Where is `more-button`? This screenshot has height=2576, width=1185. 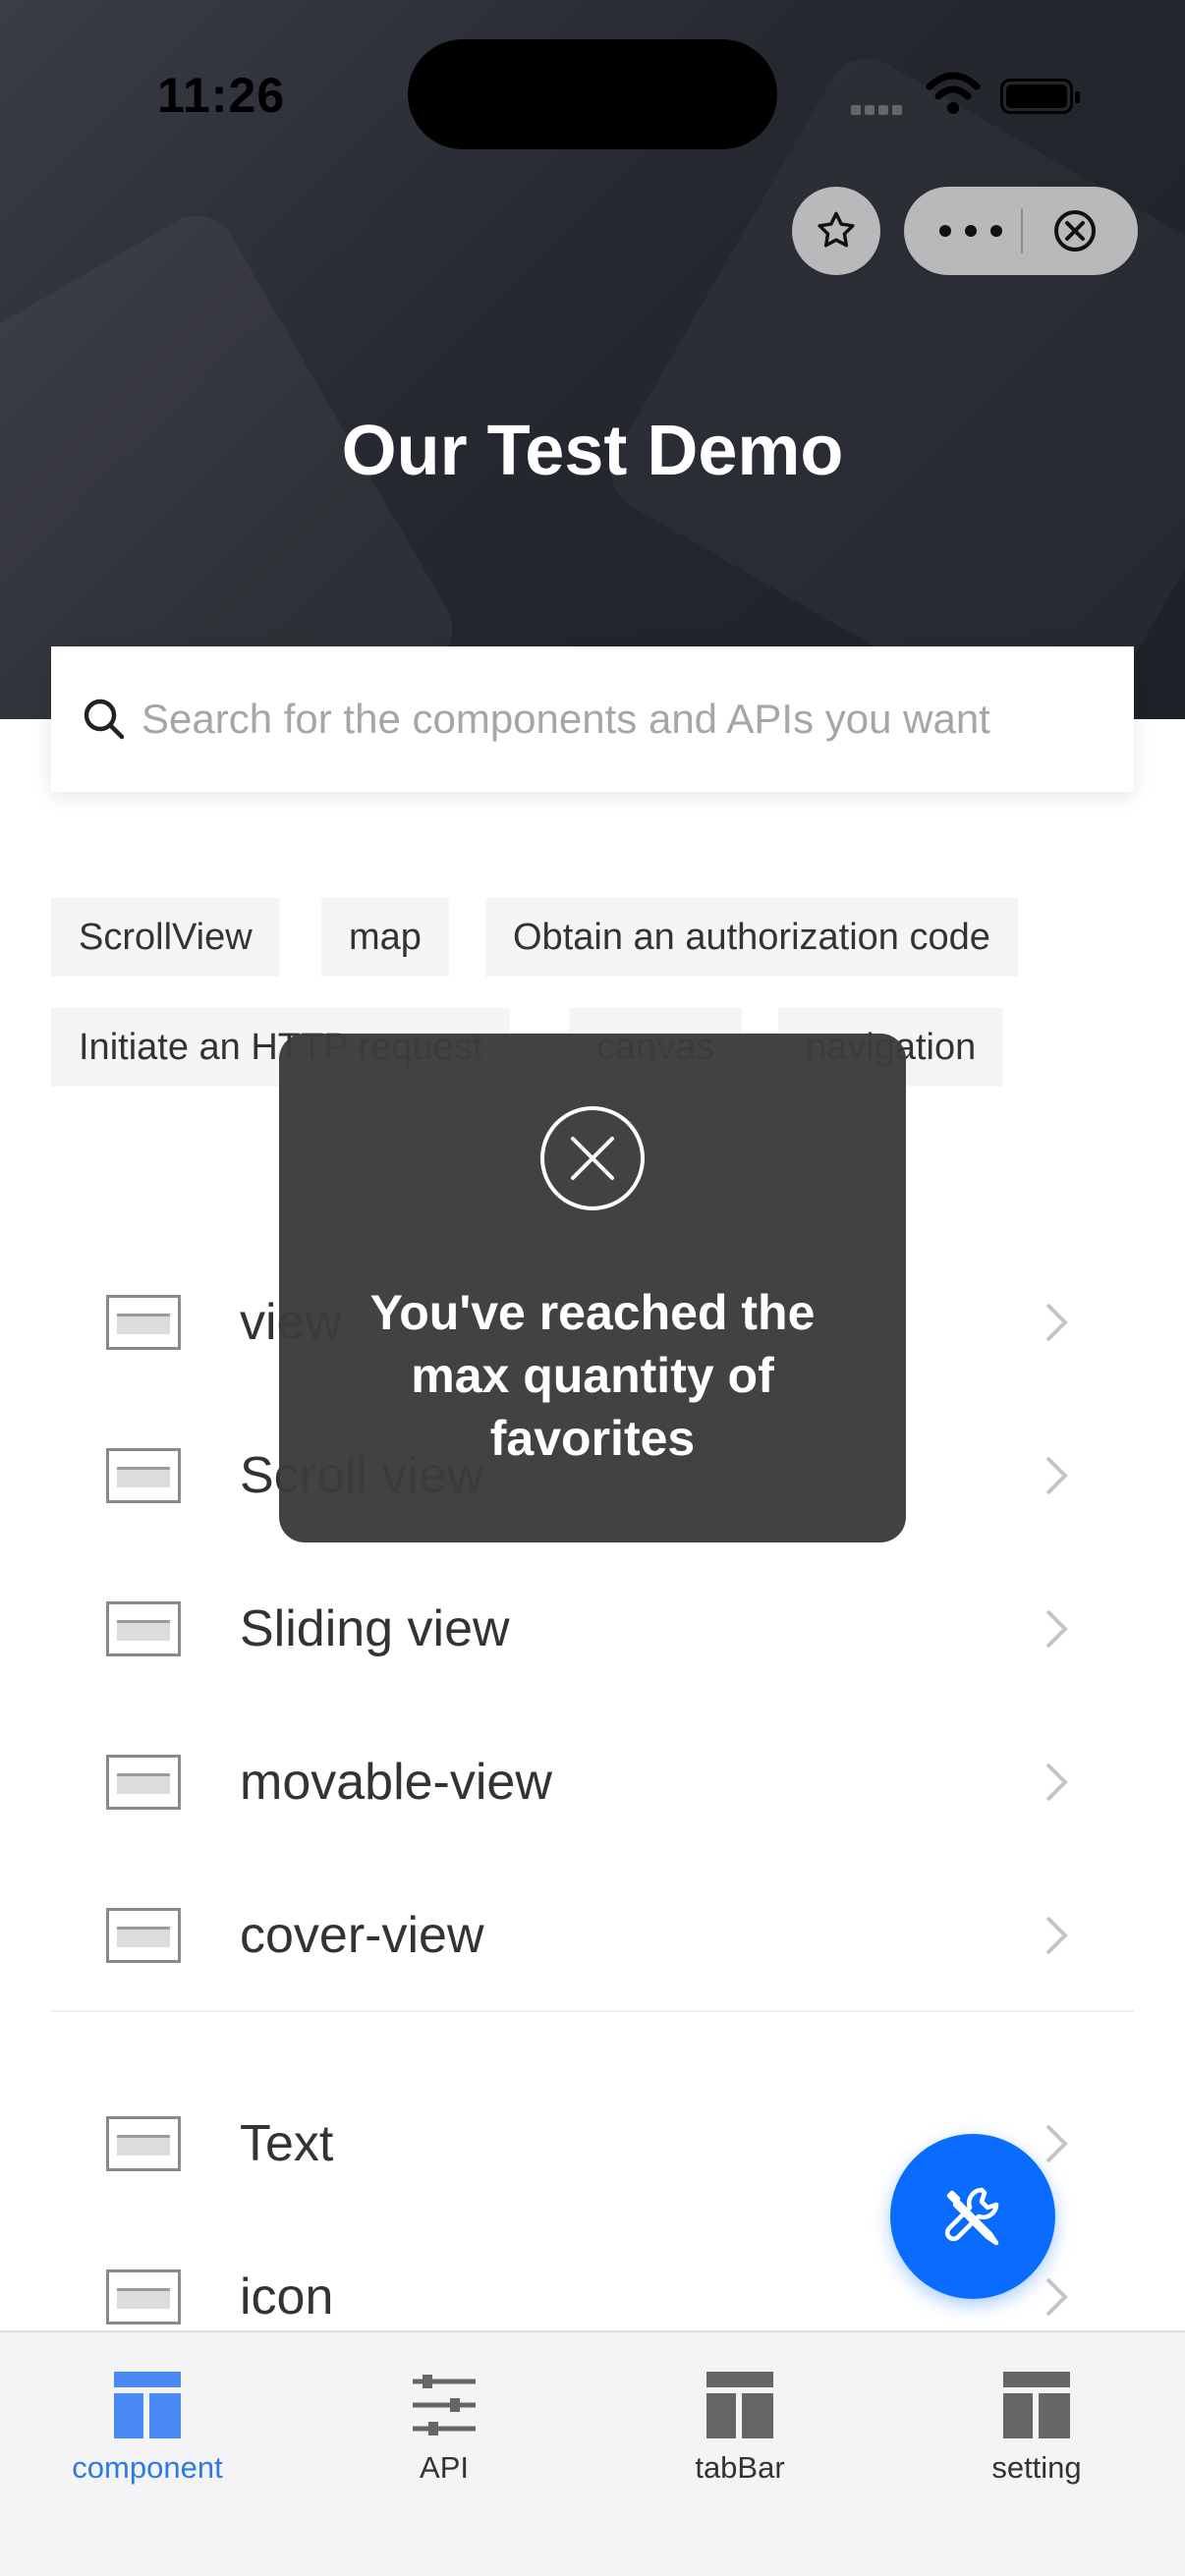 more-button is located at coordinates (971, 231).